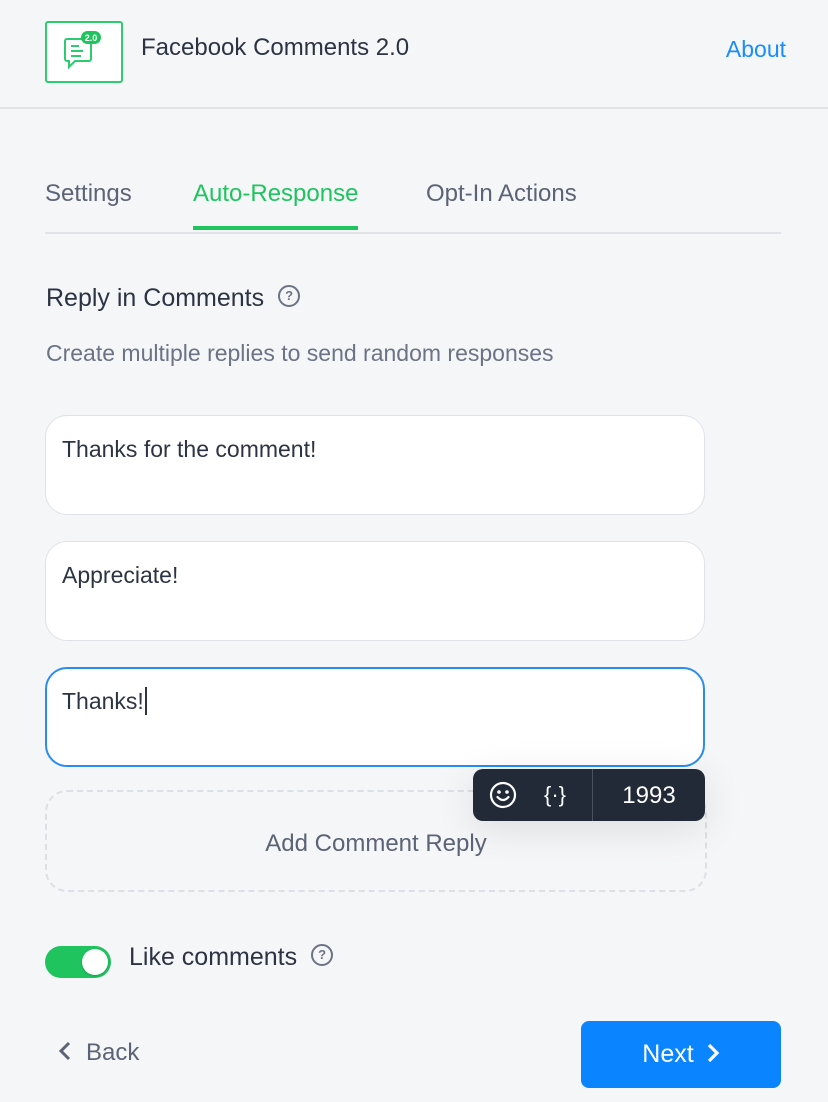 This screenshot has height=1102, width=828. Describe the element at coordinates (756, 49) in the screenshot. I see `about-link: About` at that location.